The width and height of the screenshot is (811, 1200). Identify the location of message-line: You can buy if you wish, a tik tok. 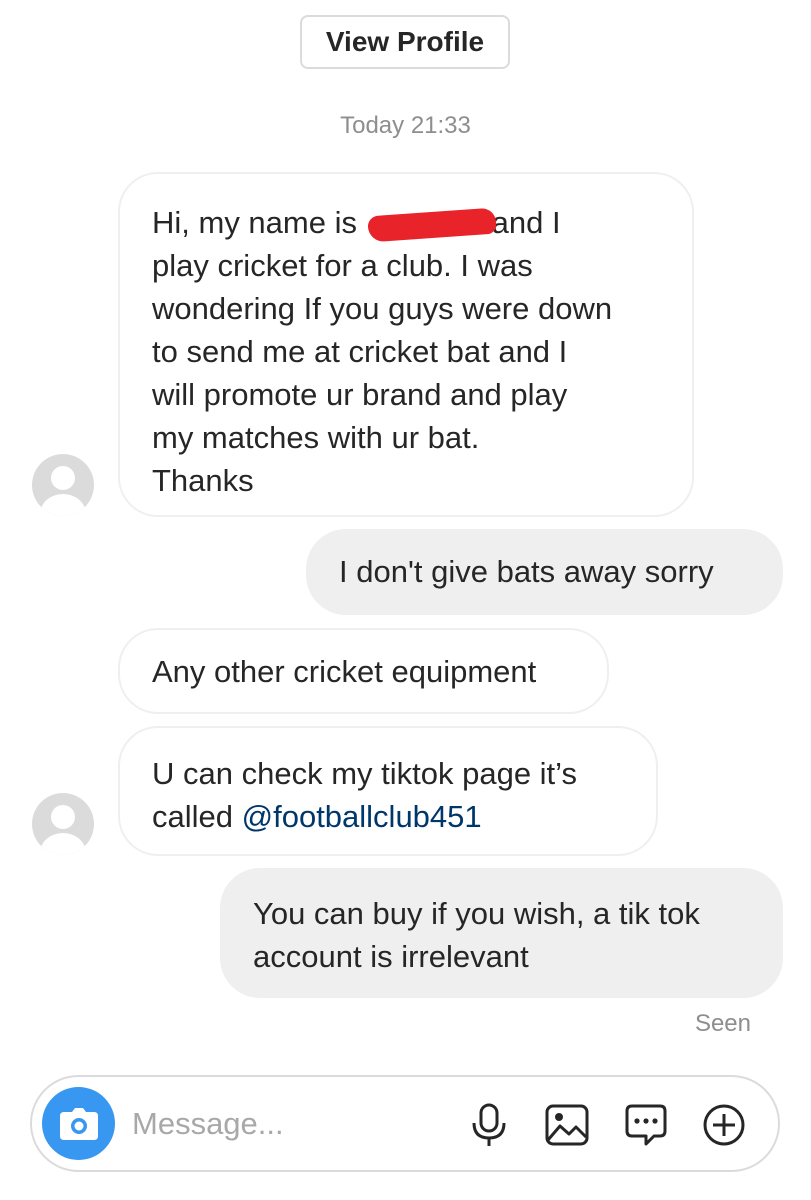
(476, 913).